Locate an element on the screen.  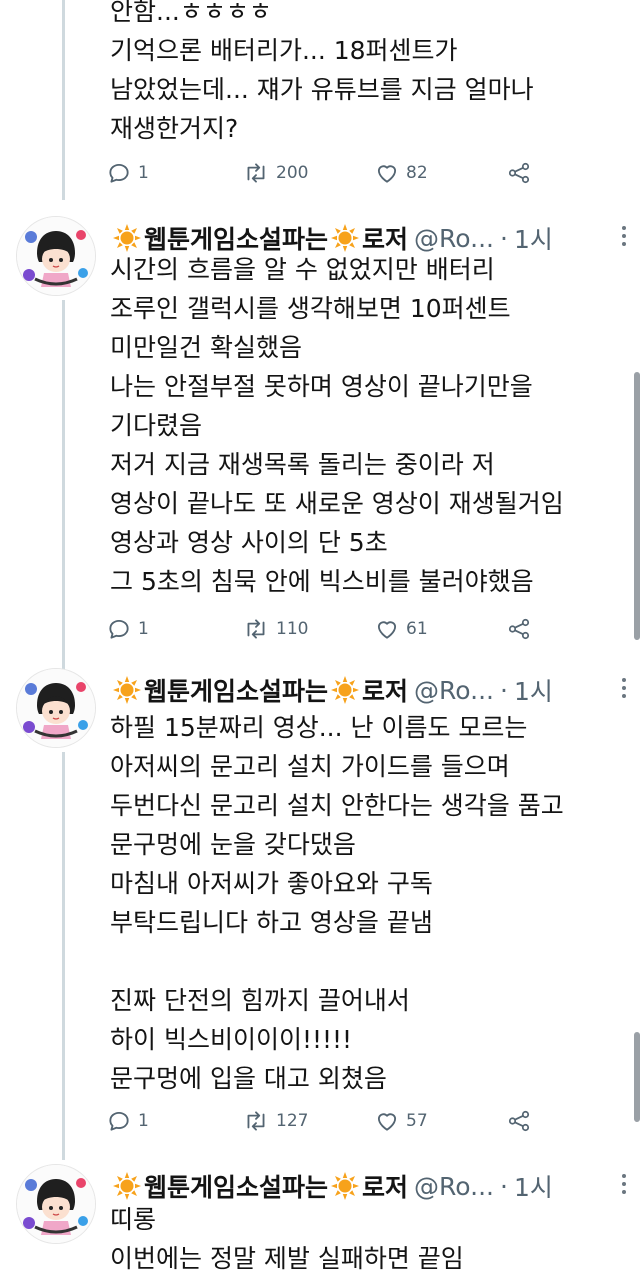
retweet-count: 127 is located at coordinates (292, 1121).